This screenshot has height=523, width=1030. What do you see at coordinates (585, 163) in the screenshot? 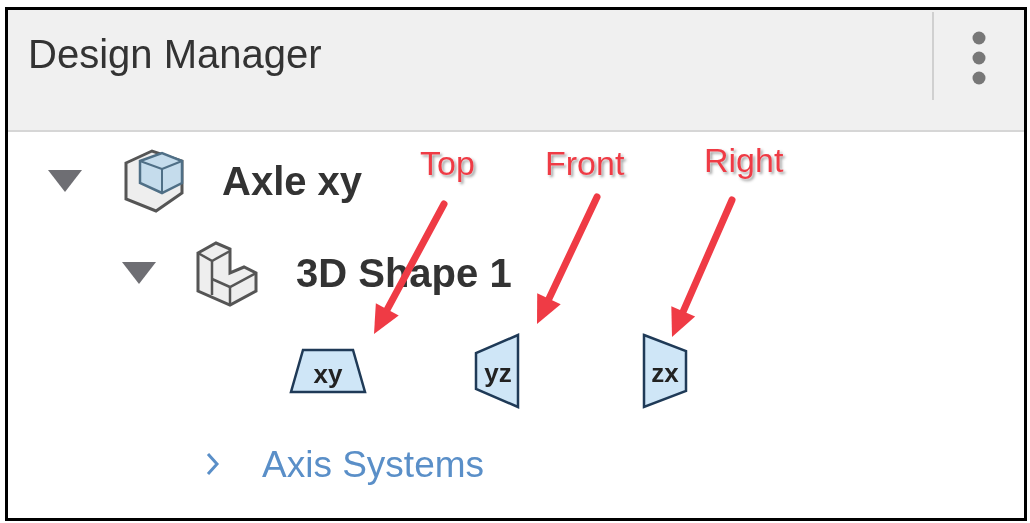
I see `annotation-label: Front` at bounding box center [585, 163].